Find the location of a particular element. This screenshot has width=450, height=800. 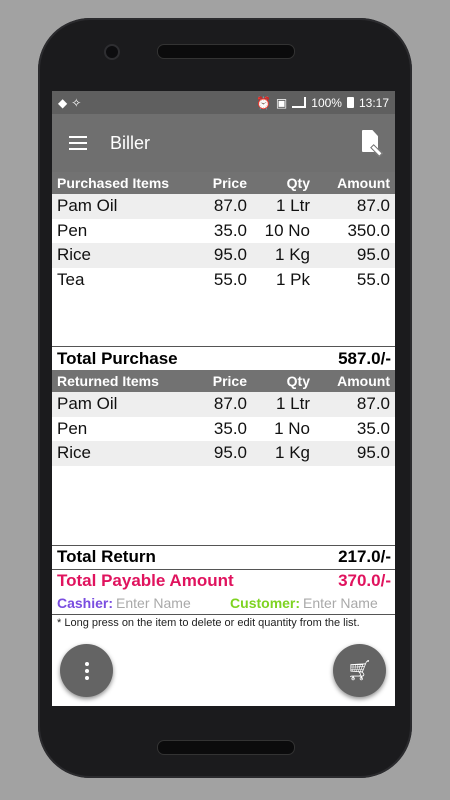

total-return-value: 217.0/- is located at coordinates (364, 556).